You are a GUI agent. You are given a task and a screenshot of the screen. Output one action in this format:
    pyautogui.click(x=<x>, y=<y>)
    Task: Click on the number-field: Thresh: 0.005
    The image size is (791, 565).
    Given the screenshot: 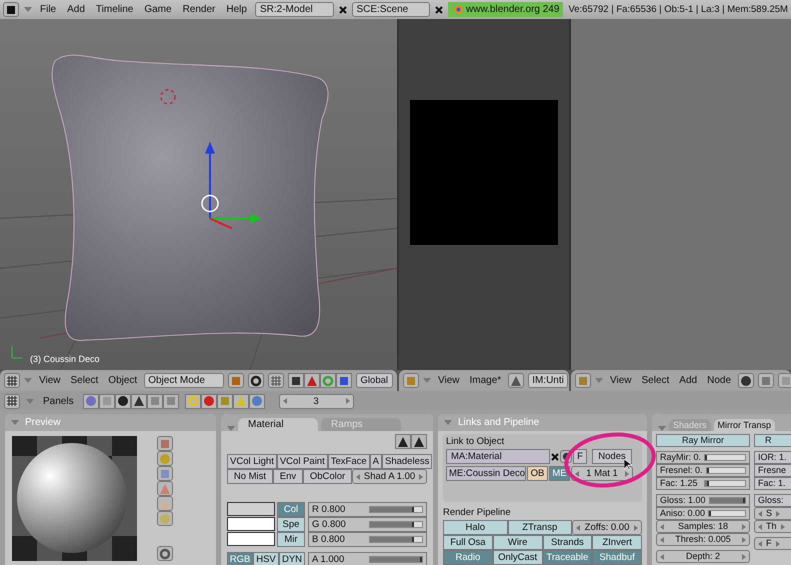 What is the action you would take?
    pyautogui.click(x=703, y=539)
    